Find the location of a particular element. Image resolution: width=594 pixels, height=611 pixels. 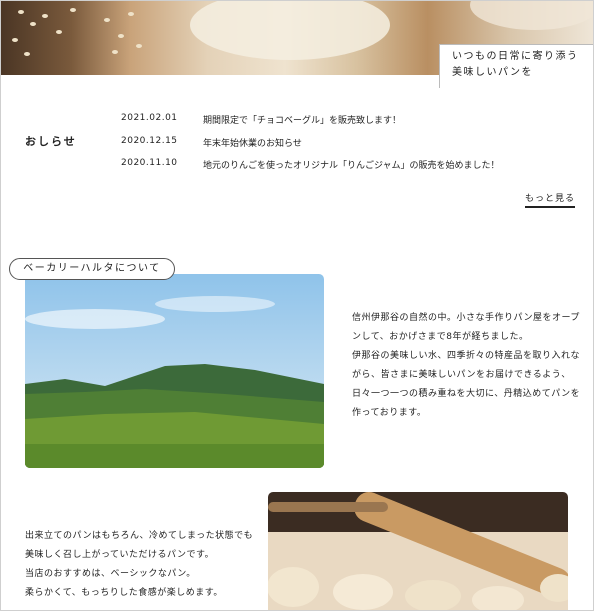

about-heading: ベーカリーハルタについて is located at coordinates (92, 269).